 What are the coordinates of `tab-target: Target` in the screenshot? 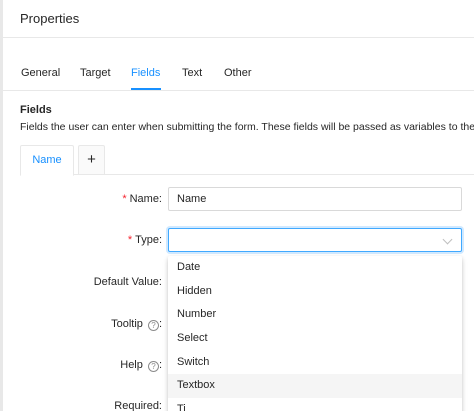 It's located at (95, 73).